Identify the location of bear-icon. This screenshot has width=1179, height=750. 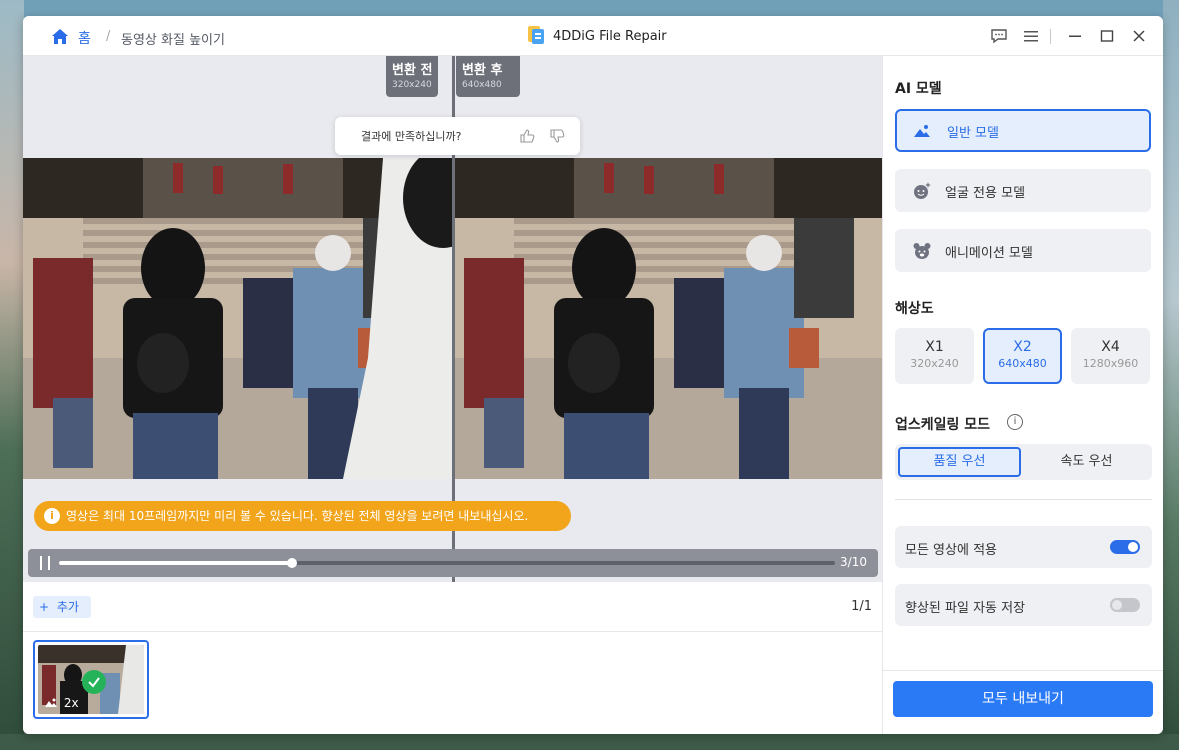
(922, 251).